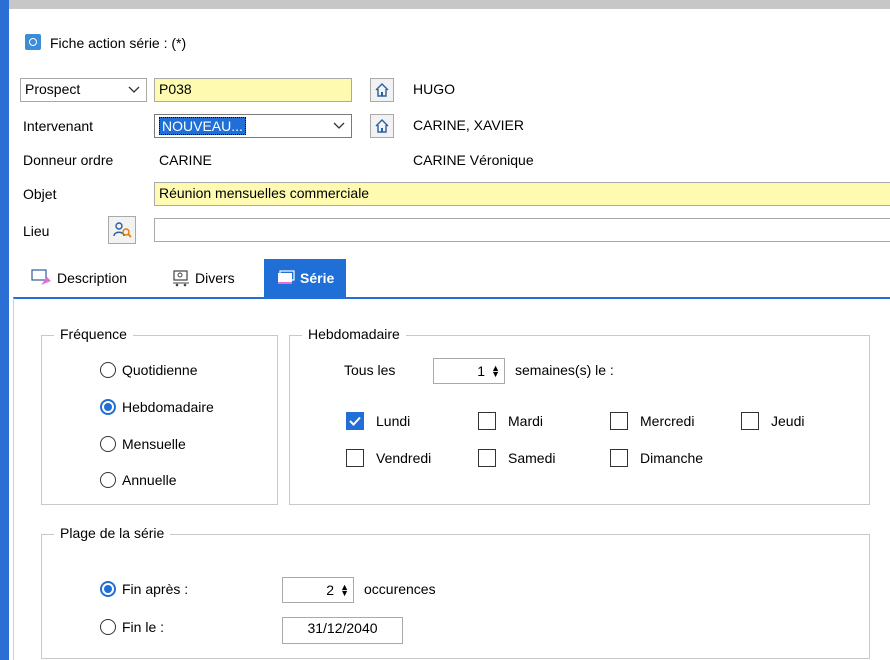 The image size is (890, 660). I want to click on checkbox-label: Lundi, so click(393, 421).